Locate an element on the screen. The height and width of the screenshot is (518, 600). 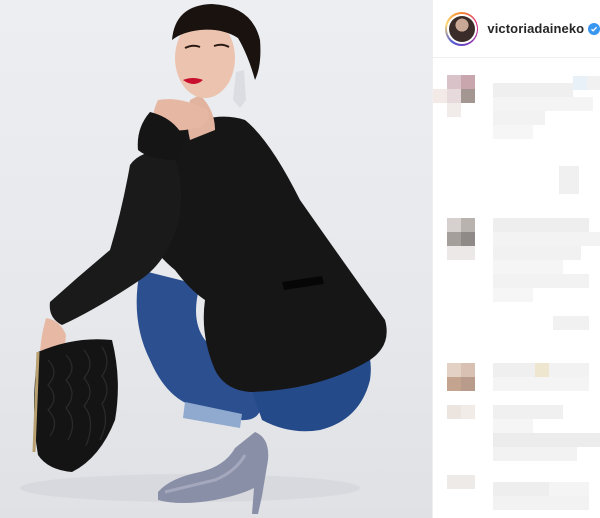
avatar-inner is located at coordinates (461, 28).